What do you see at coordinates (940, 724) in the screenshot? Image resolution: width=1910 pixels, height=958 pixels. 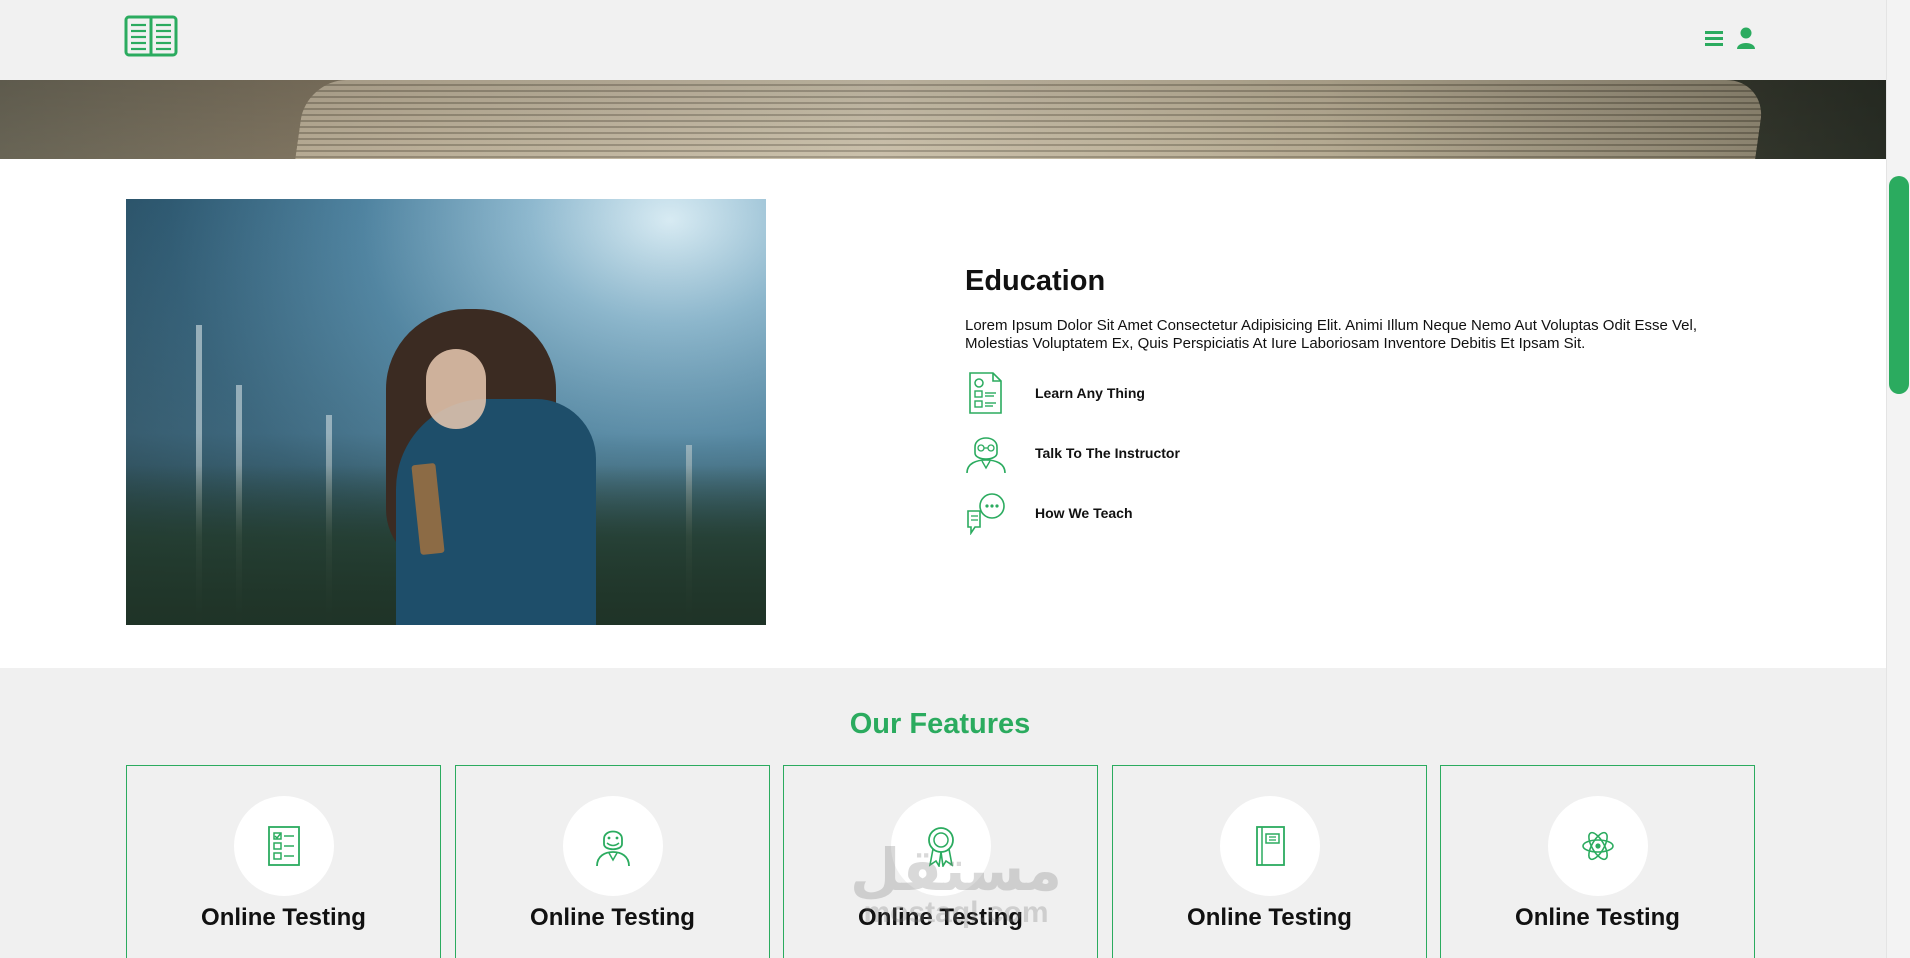 I see `features-title: Our Features` at bounding box center [940, 724].